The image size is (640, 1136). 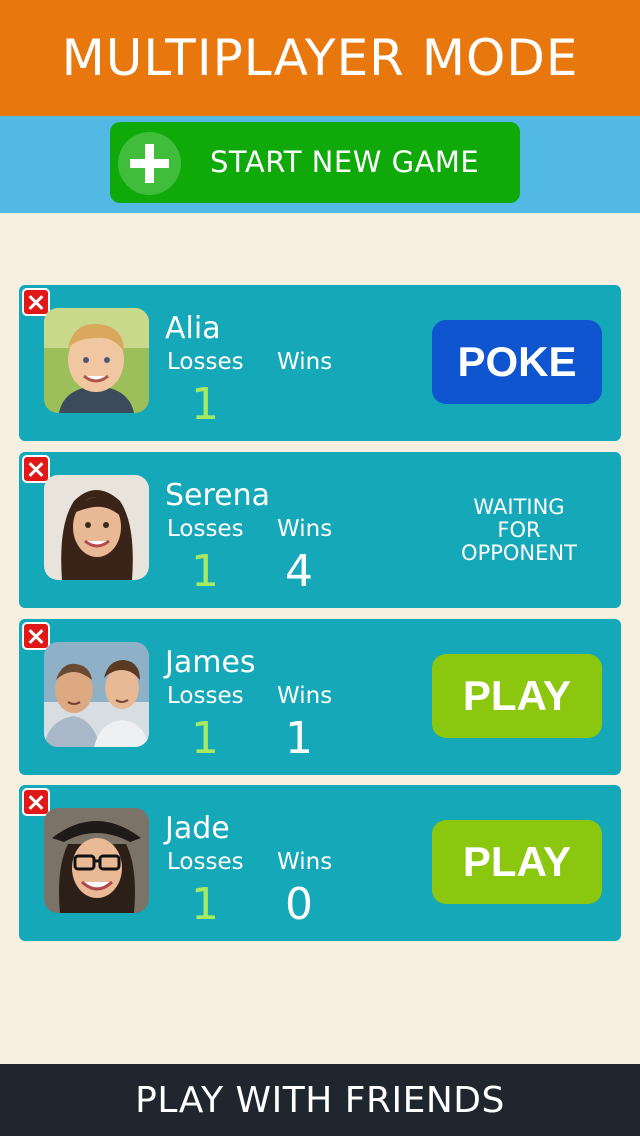 What do you see at coordinates (519, 553) in the screenshot?
I see `waiting-status-line: OPPONENT` at bounding box center [519, 553].